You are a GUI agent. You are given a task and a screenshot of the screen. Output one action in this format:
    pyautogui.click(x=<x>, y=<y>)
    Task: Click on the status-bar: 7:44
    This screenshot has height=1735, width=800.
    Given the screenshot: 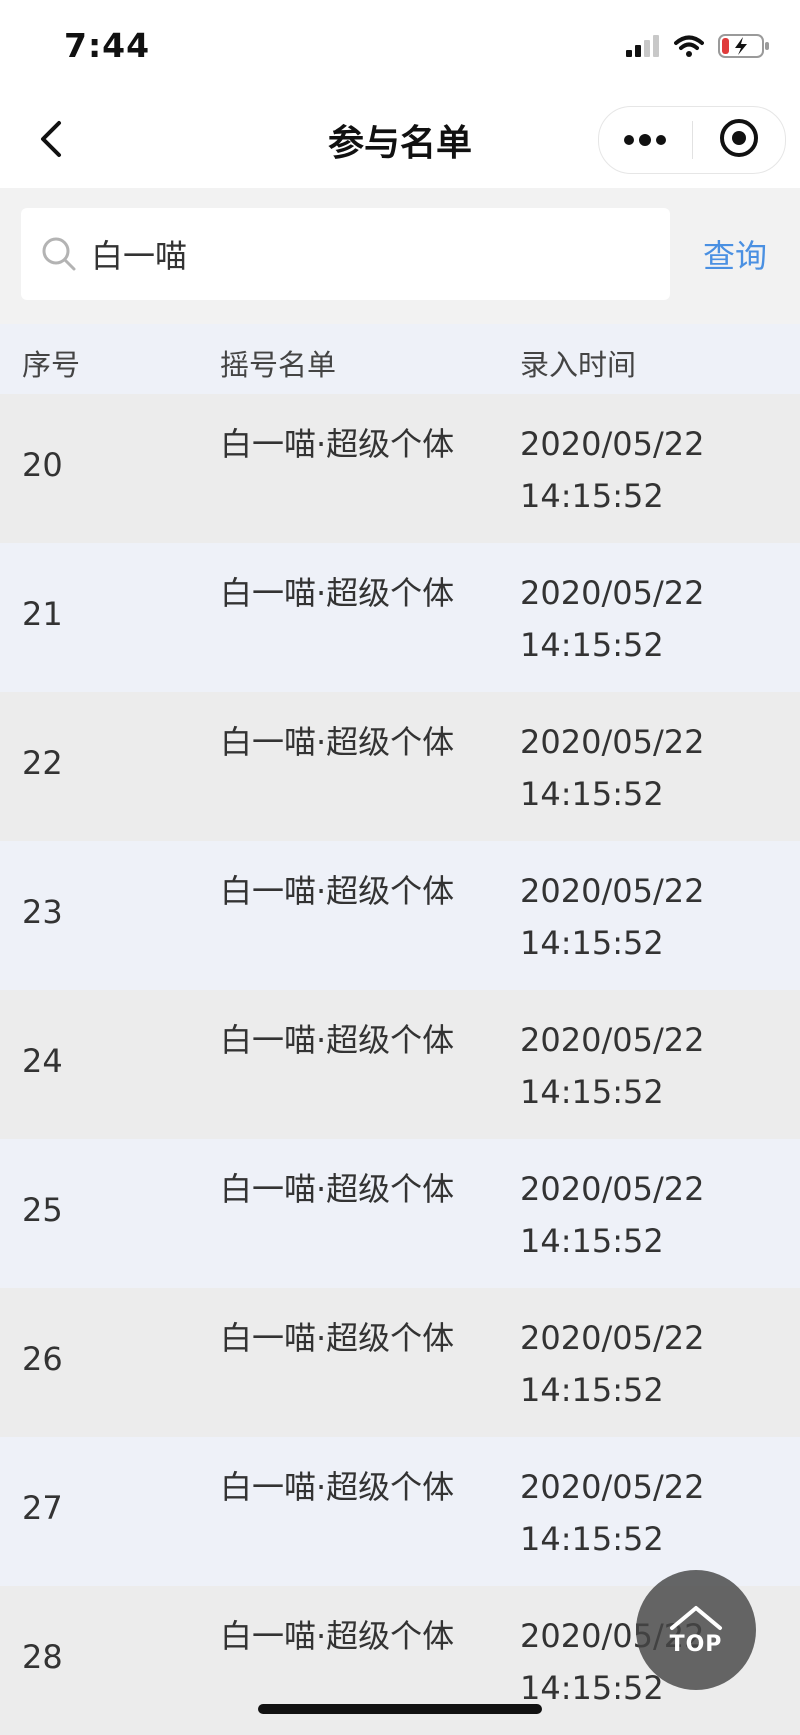 What is the action you would take?
    pyautogui.click(x=400, y=48)
    